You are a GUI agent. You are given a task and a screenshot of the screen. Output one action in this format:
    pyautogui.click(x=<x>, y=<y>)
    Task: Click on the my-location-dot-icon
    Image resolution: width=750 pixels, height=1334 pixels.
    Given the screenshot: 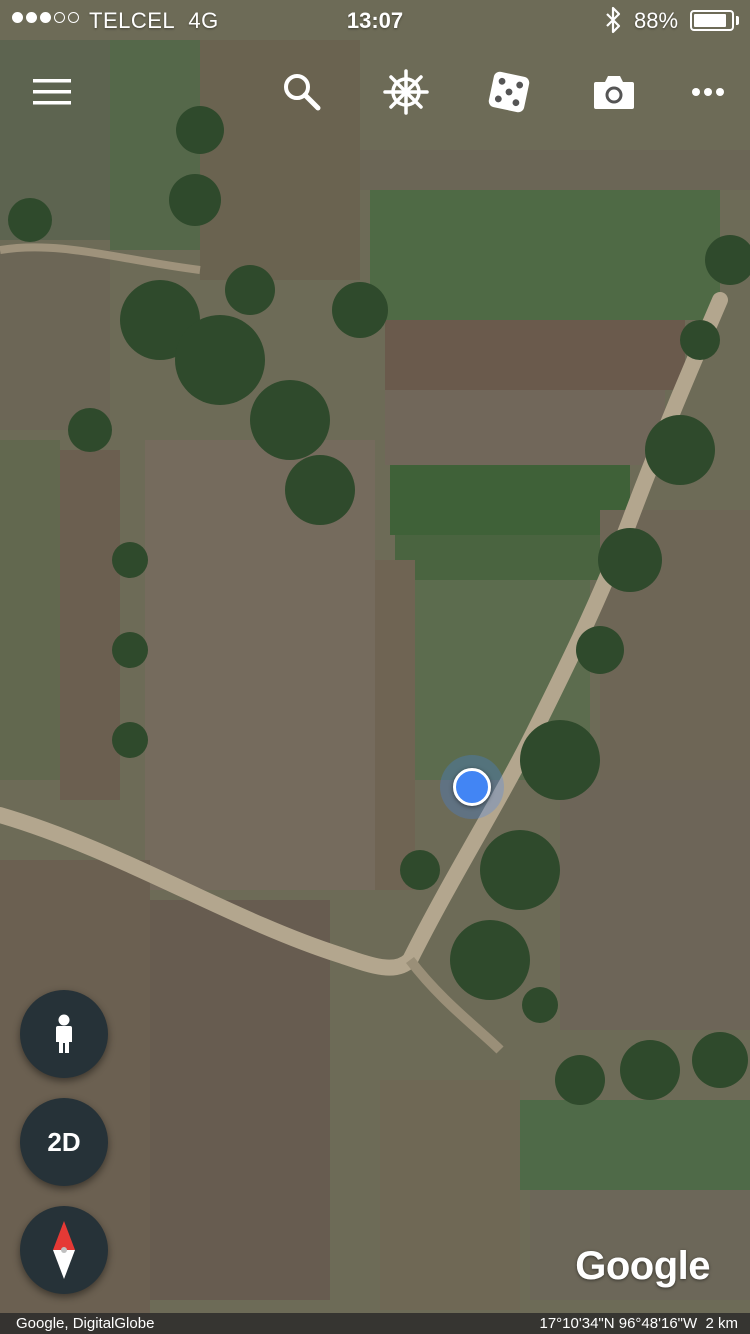 What is the action you would take?
    pyautogui.click(x=472, y=787)
    